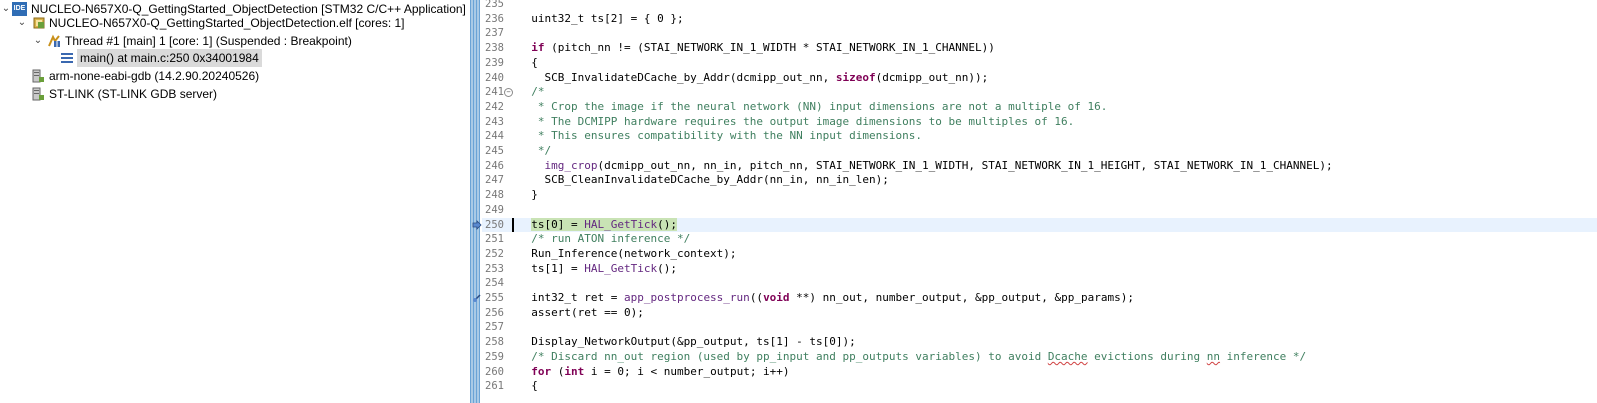  What do you see at coordinates (1039, 327) in the screenshot?
I see `code-line: 257` at bounding box center [1039, 327].